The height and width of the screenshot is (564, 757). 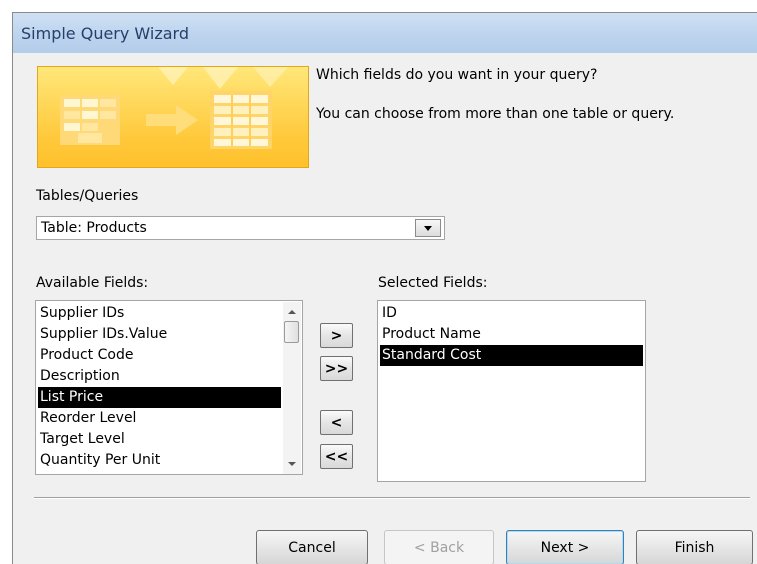 I want to click on next-label: Next >, so click(x=565, y=548).